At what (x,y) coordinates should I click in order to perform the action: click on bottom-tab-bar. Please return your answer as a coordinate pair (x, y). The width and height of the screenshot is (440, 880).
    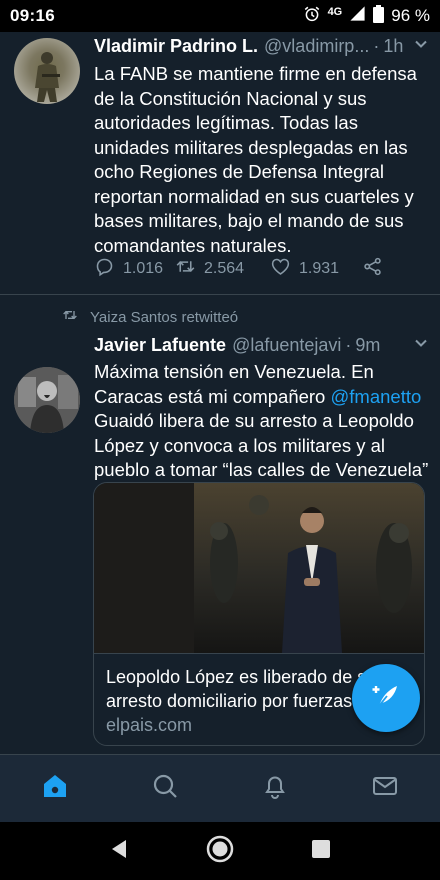
    Looking at the image, I should click on (220, 788).